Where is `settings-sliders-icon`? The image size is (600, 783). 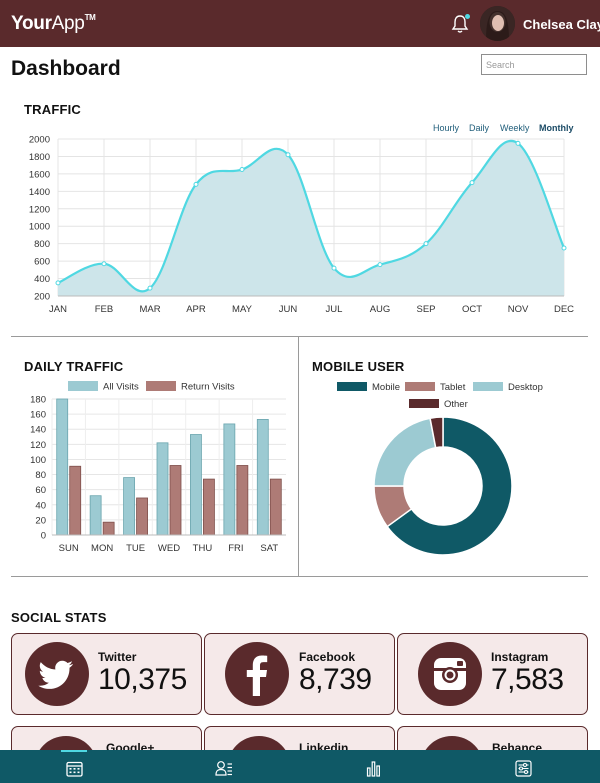
settings-sliders-icon is located at coordinates (523, 768).